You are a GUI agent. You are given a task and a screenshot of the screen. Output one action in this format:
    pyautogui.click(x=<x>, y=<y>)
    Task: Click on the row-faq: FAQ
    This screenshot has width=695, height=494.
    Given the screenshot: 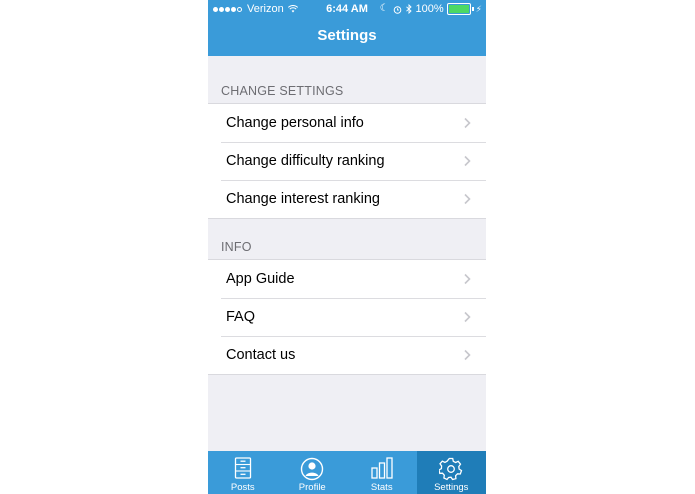 What is the action you would take?
    pyautogui.click(x=347, y=317)
    